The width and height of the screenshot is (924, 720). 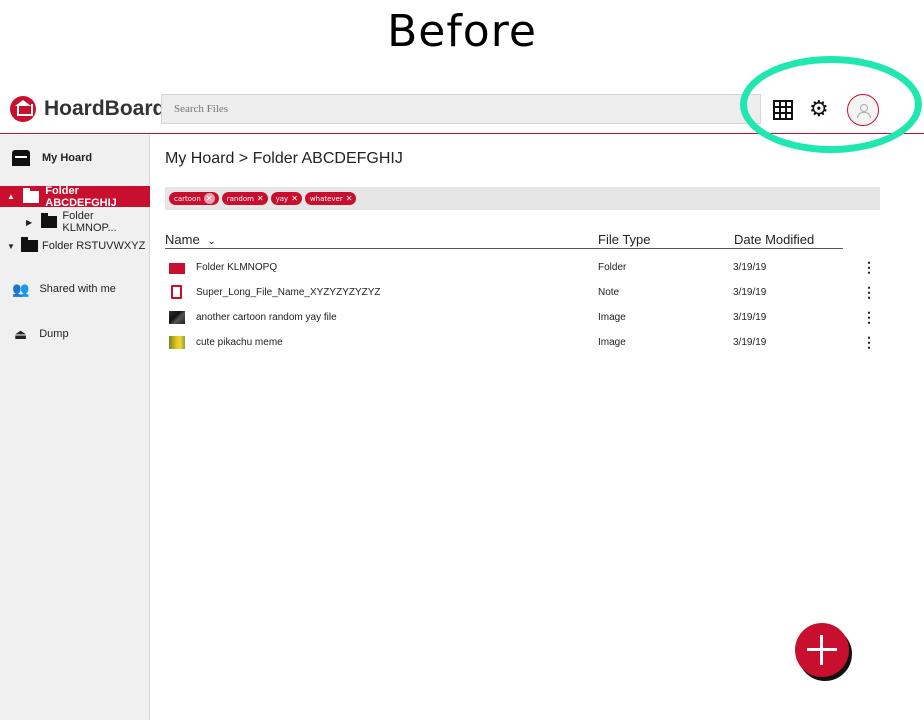 What do you see at coordinates (187, 198) in the screenshot?
I see `tag-label: cartoon` at bounding box center [187, 198].